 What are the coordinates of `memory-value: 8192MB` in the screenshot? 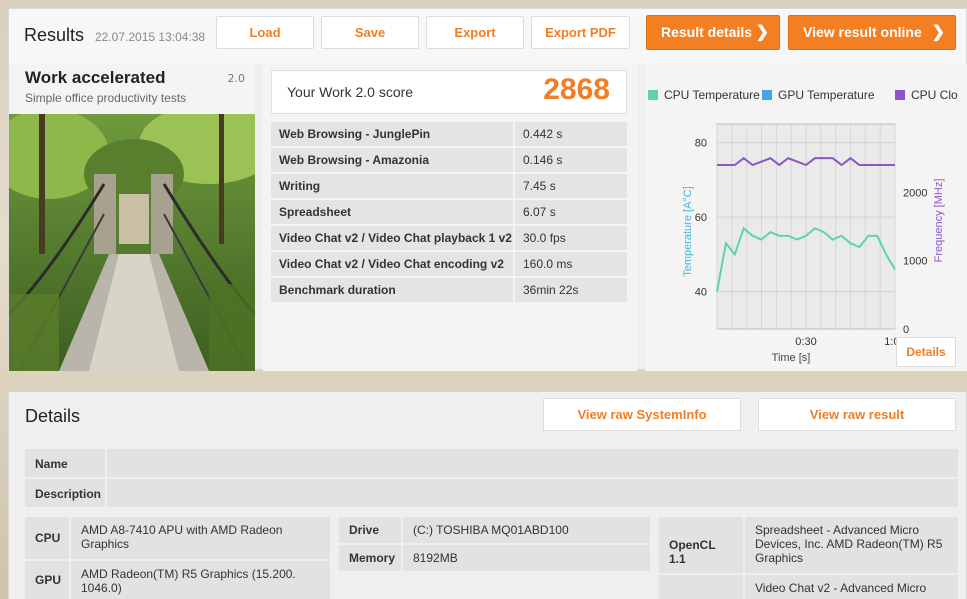 It's located at (526, 558).